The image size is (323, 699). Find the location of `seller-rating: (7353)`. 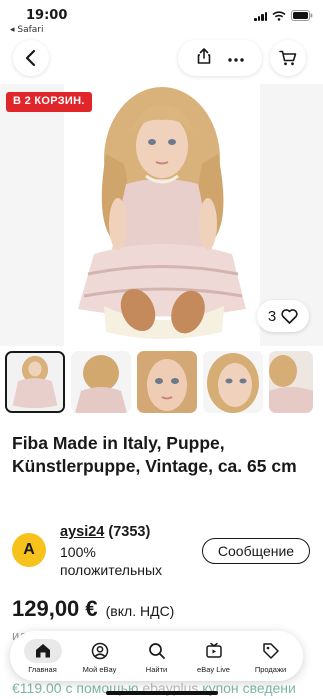

seller-rating: (7353) is located at coordinates (129, 532).